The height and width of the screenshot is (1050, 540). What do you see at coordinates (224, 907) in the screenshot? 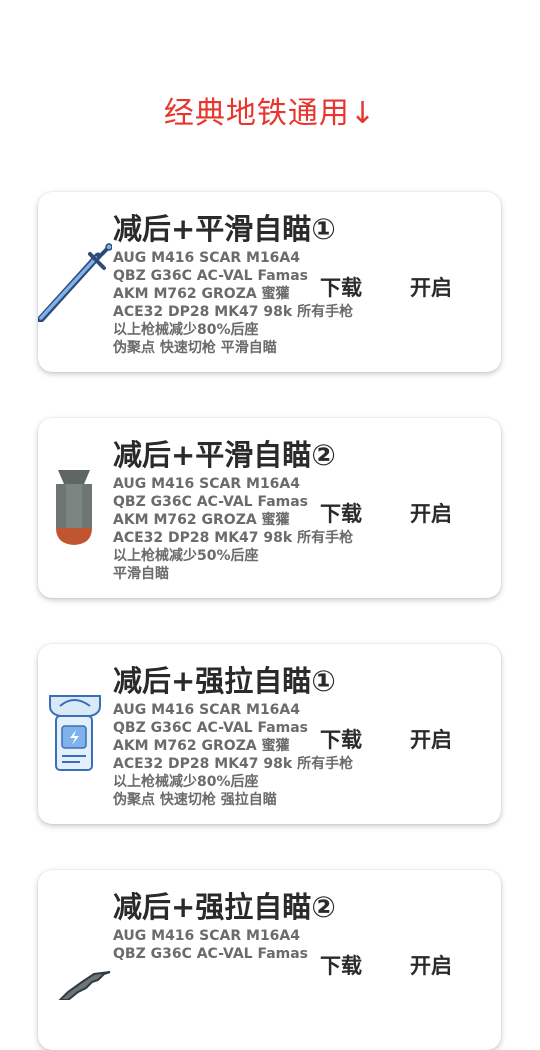
I see `card-title: 减后+强拉自瞄②` at bounding box center [224, 907].